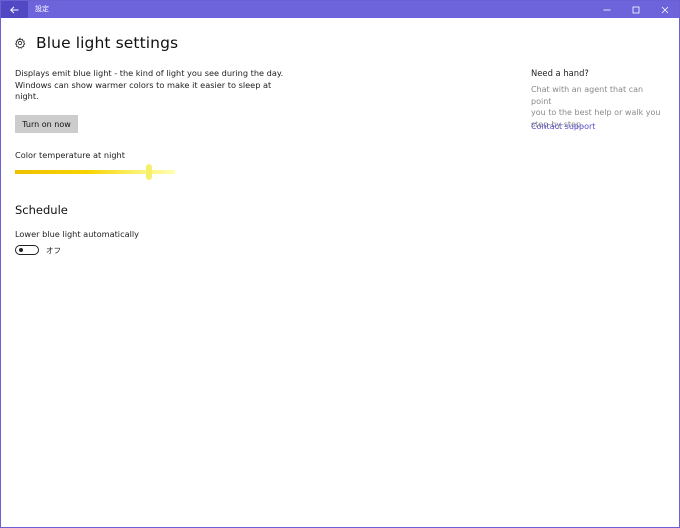 The image size is (680, 528). I want to click on lower-blue-light-label: Lower blue light automatically, so click(77, 234).